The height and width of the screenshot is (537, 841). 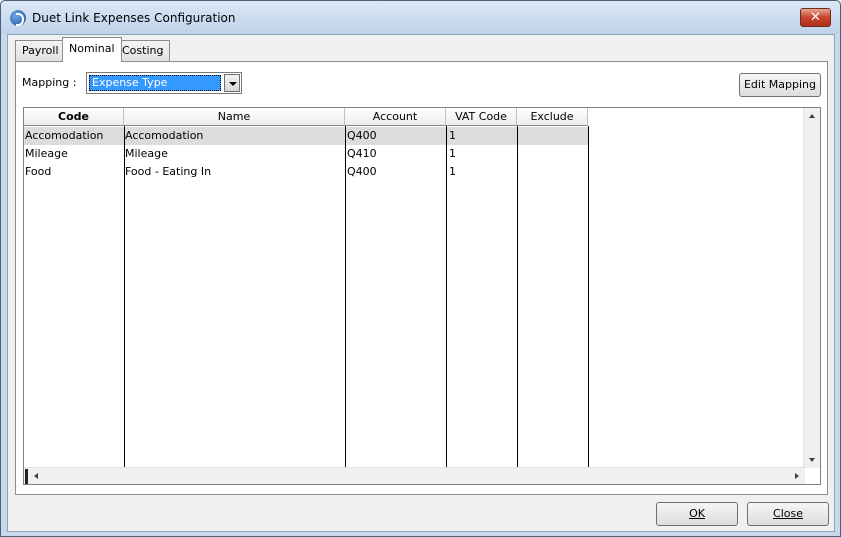 What do you see at coordinates (811, 288) in the screenshot?
I see `vertical-scrollbar` at bounding box center [811, 288].